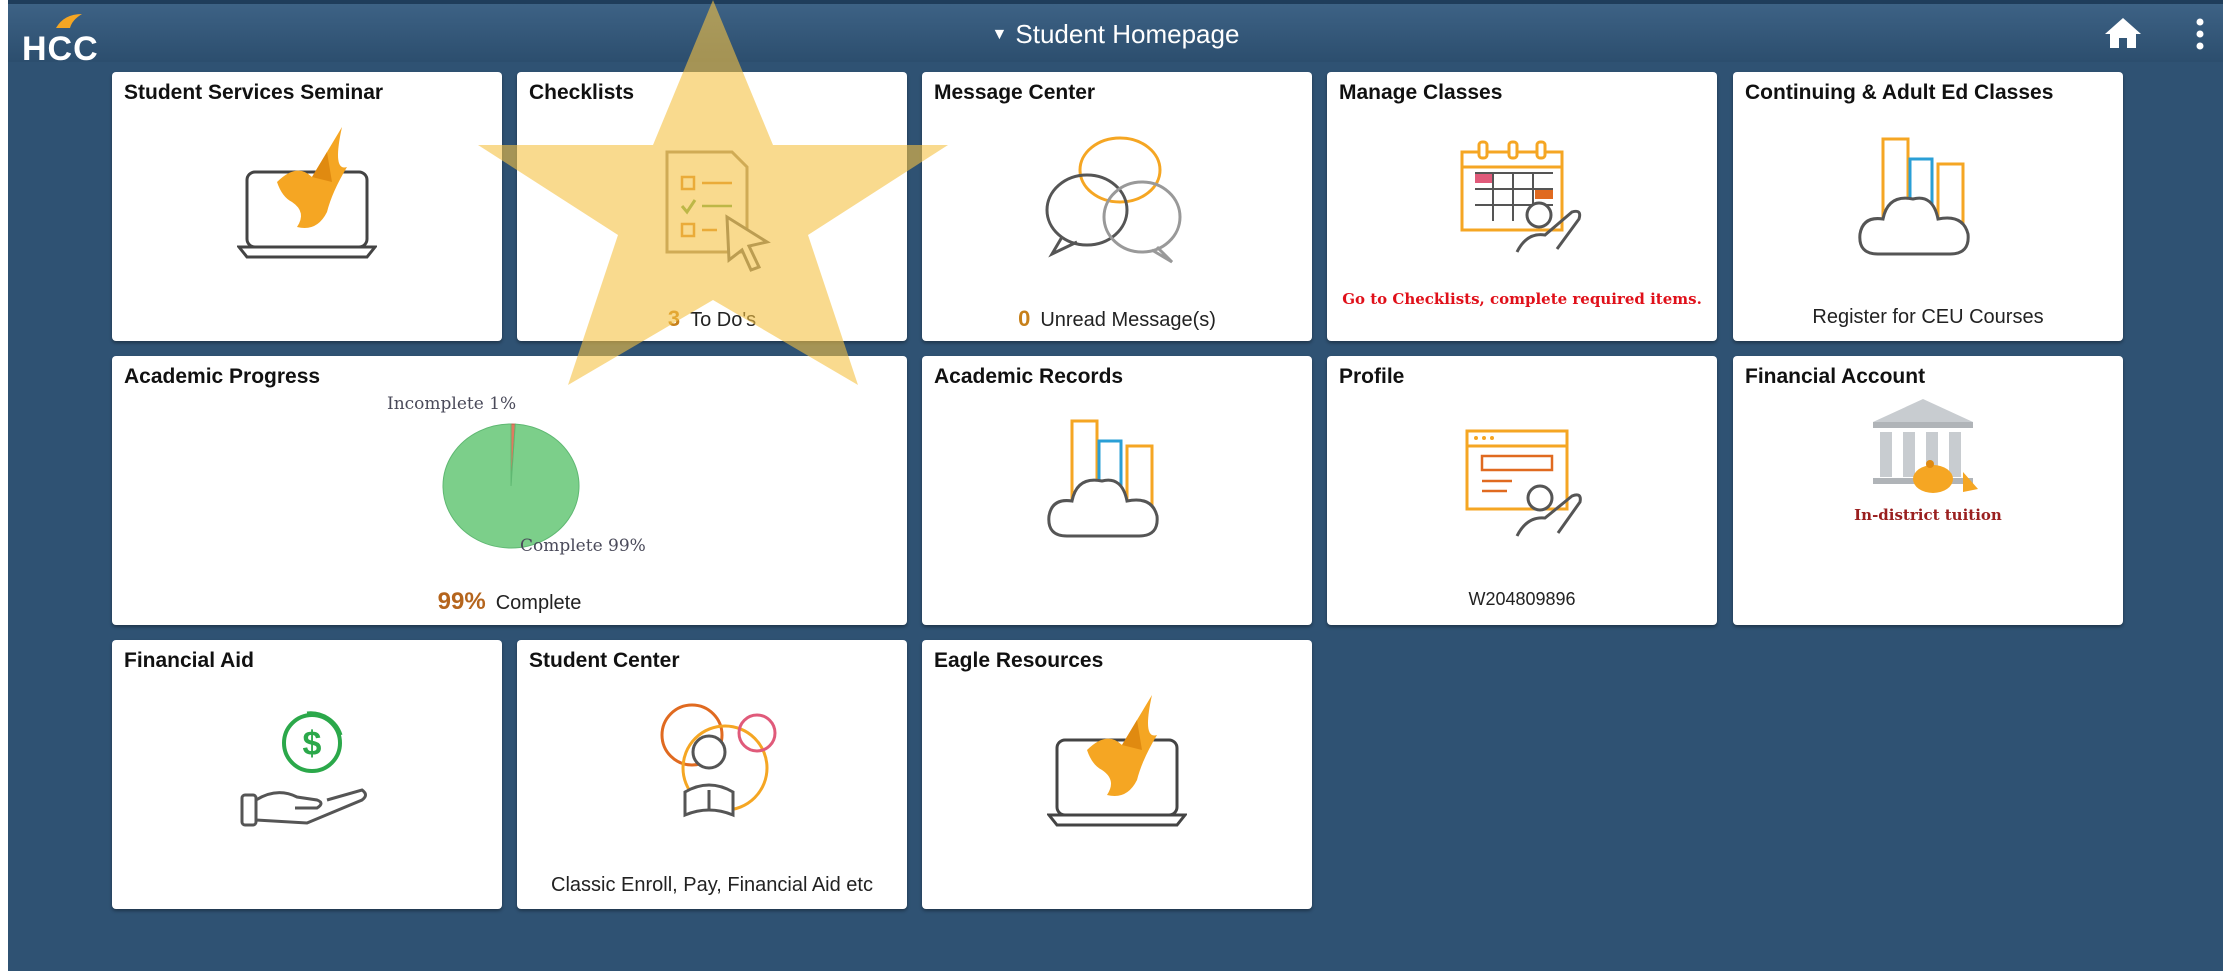  Describe the element at coordinates (674, 318) in the screenshot. I see `todo-count: 3` at that location.